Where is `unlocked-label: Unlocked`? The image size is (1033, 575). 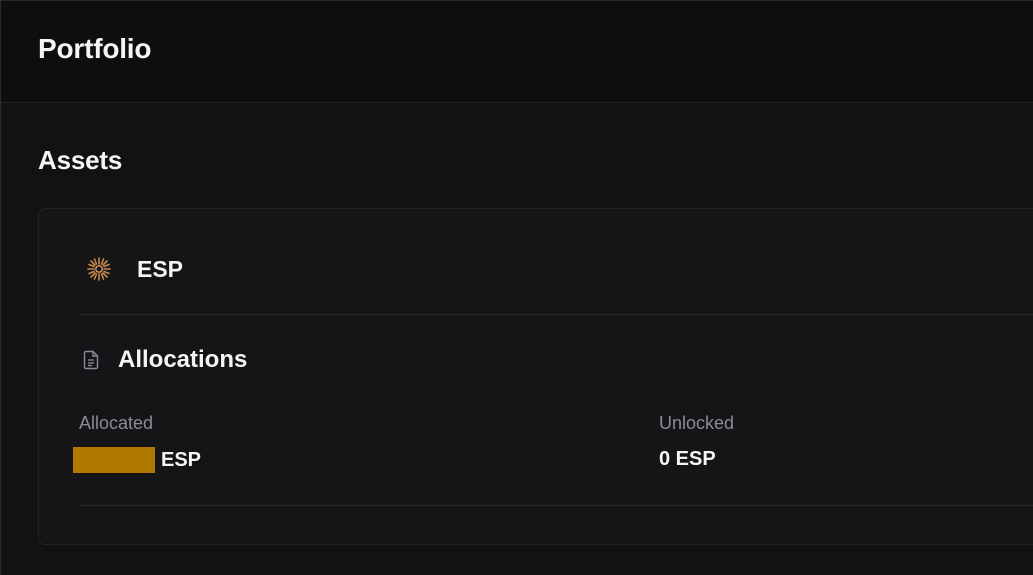 unlocked-label: Unlocked is located at coordinates (697, 423).